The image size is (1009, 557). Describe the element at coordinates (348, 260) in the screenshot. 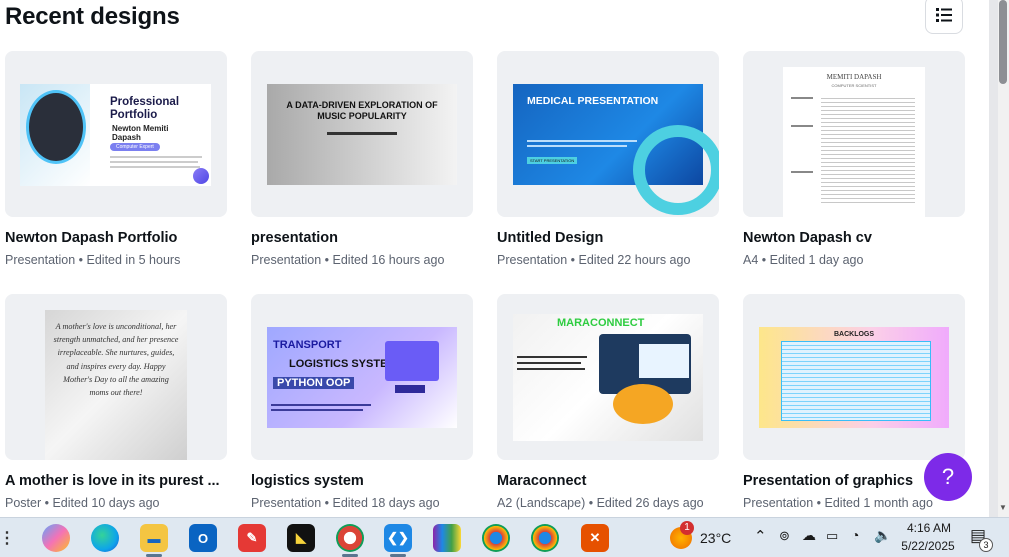

I see `design-meta: Presentation • Edited 16 hours ago` at that location.